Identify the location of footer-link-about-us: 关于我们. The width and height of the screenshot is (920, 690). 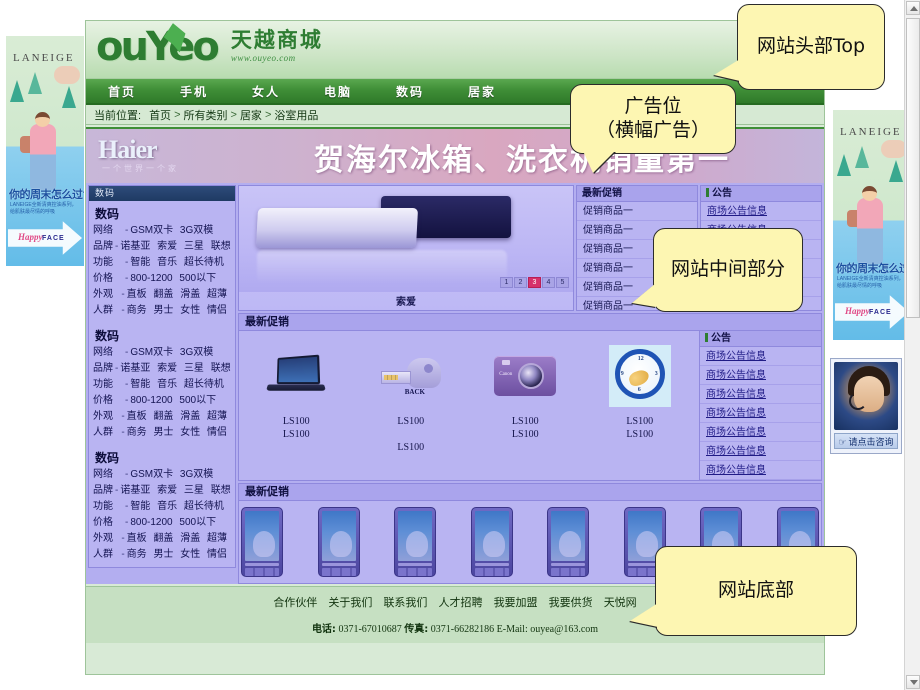
(350, 603).